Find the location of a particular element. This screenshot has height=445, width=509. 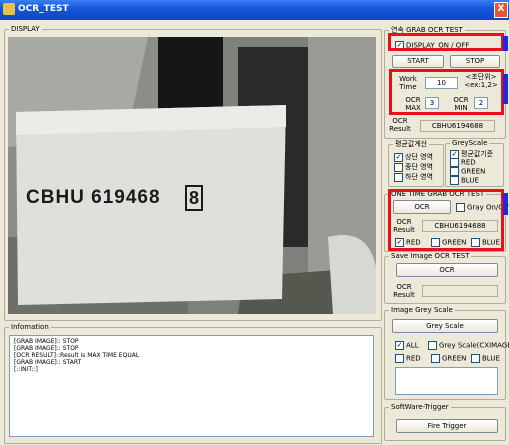

log-line: [GRAB IMAGE]:: START is located at coordinates (48, 362).